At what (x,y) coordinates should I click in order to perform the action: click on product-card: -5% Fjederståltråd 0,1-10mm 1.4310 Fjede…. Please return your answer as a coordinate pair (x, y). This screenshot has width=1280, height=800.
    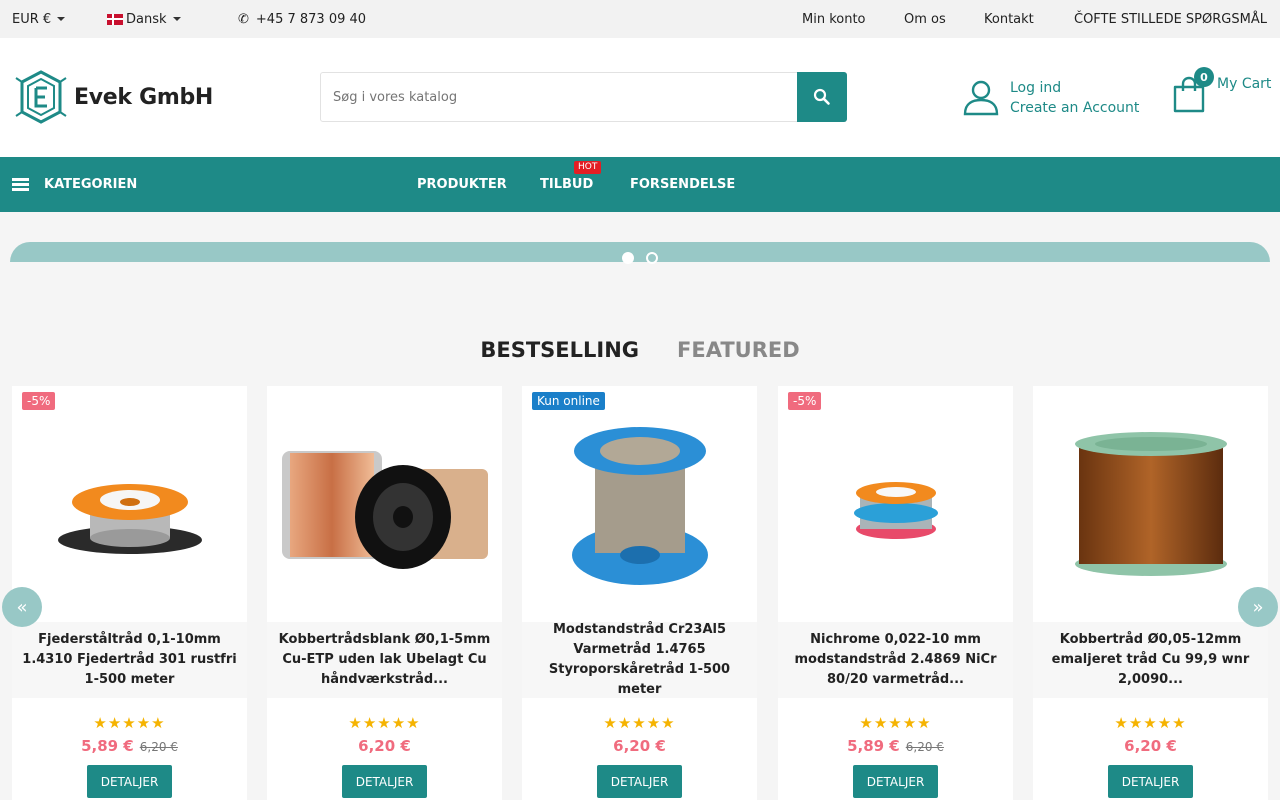
    Looking at the image, I should click on (129, 593).